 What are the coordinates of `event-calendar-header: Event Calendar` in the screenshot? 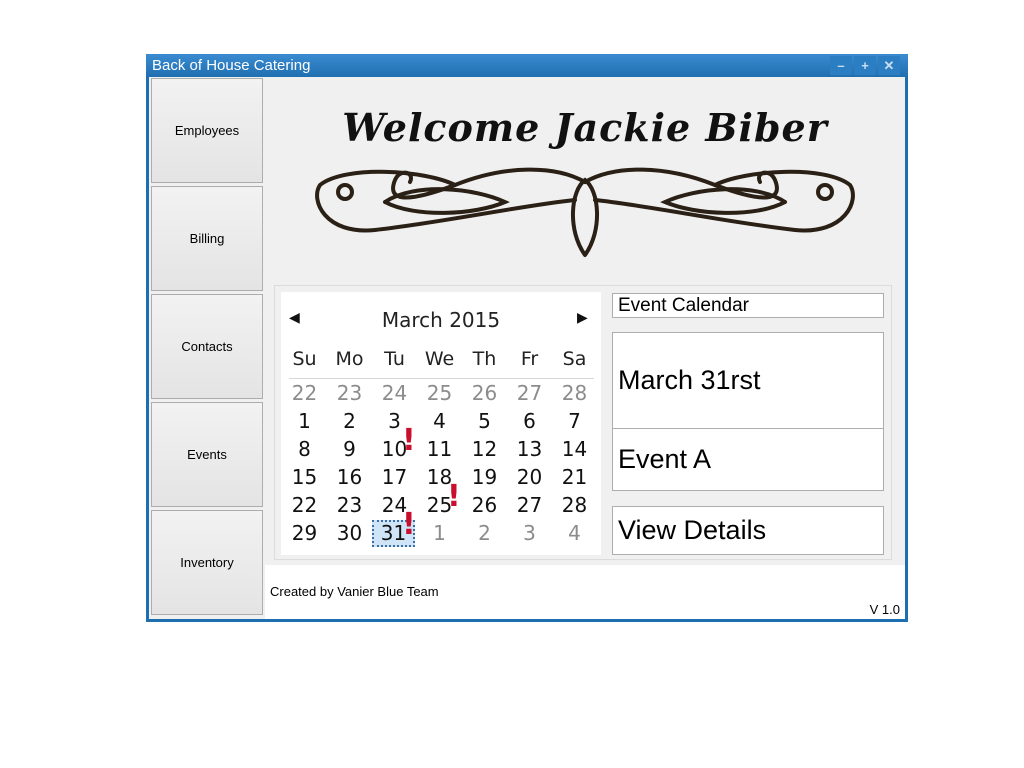 It's located at (748, 305).